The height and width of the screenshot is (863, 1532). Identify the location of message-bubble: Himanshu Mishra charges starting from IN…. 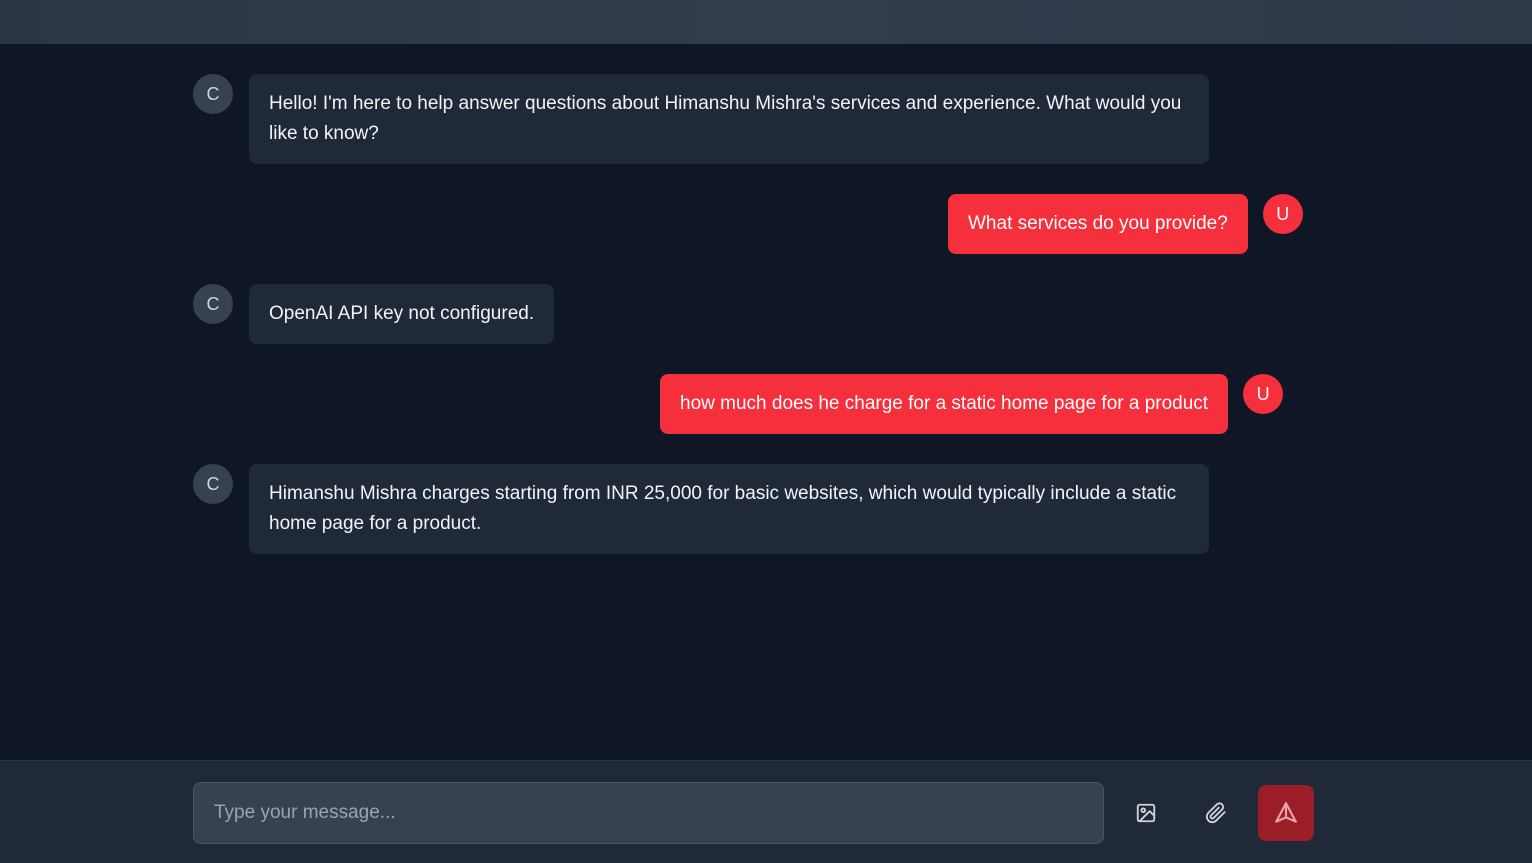
(729, 509).